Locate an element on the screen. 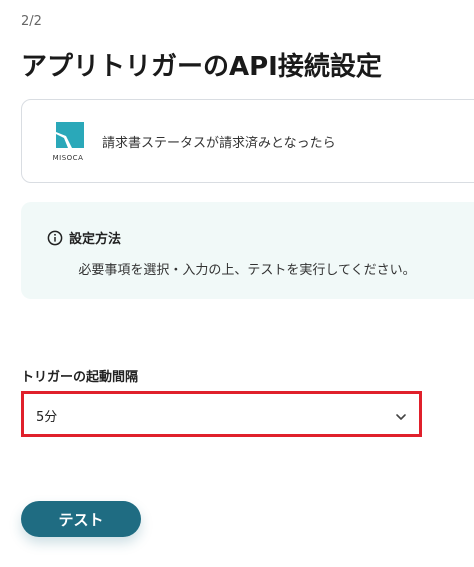 Image resolution: width=474 pixels, height=567 pixels. misoca-logo: MISOCA is located at coordinates (68, 142).